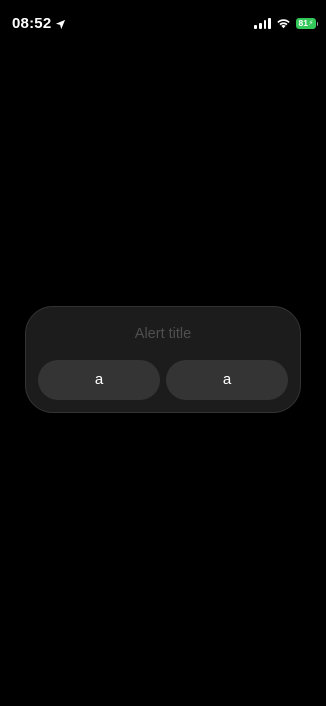 The height and width of the screenshot is (706, 326). Describe the element at coordinates (227, 380) in the screenshot. I see `alert-button-right: a` at that location.